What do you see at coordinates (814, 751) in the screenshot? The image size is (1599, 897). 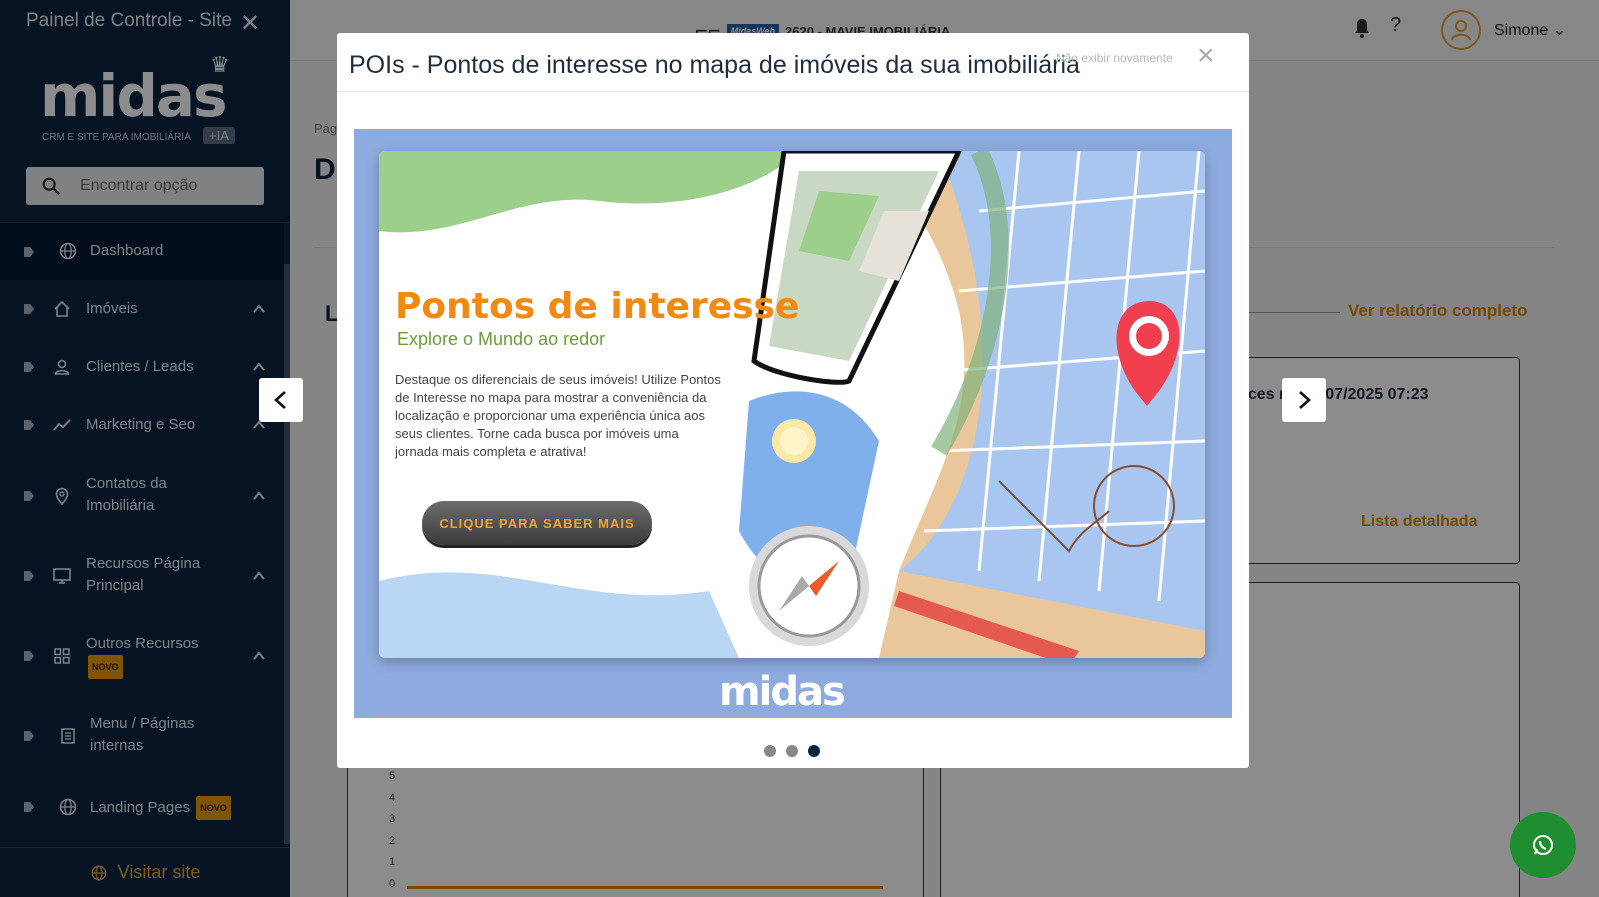 I see `carousel-dot-active` at bounding box center [814, 751].